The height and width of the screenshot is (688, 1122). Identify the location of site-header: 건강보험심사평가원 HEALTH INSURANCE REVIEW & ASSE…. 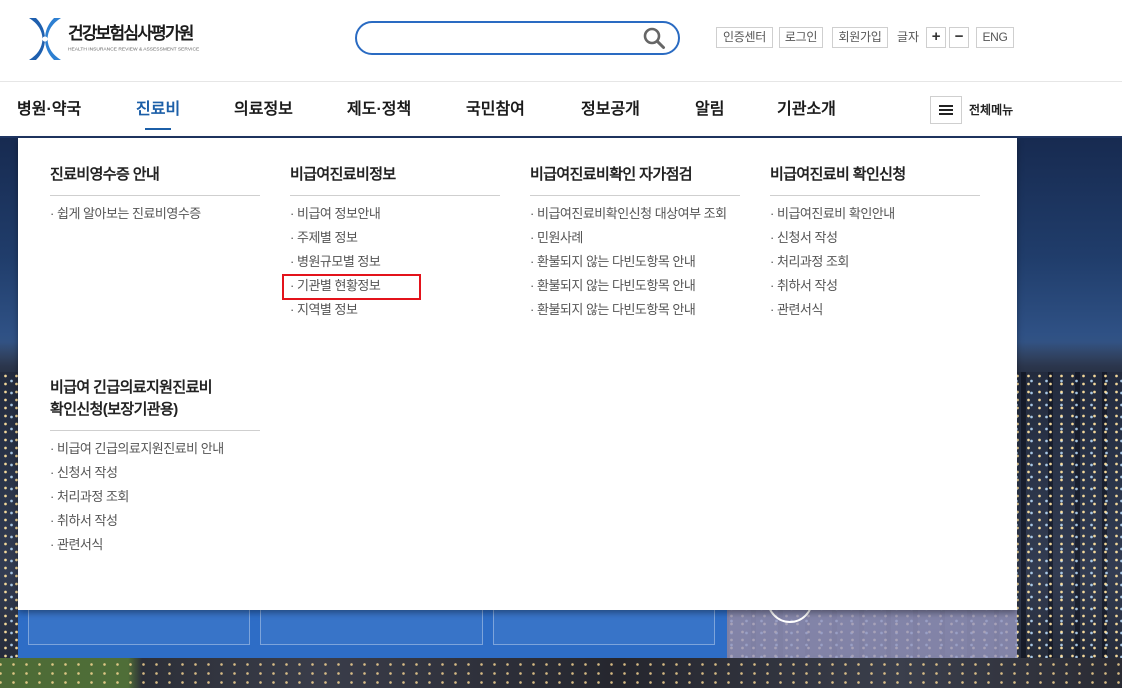
(561, 41).